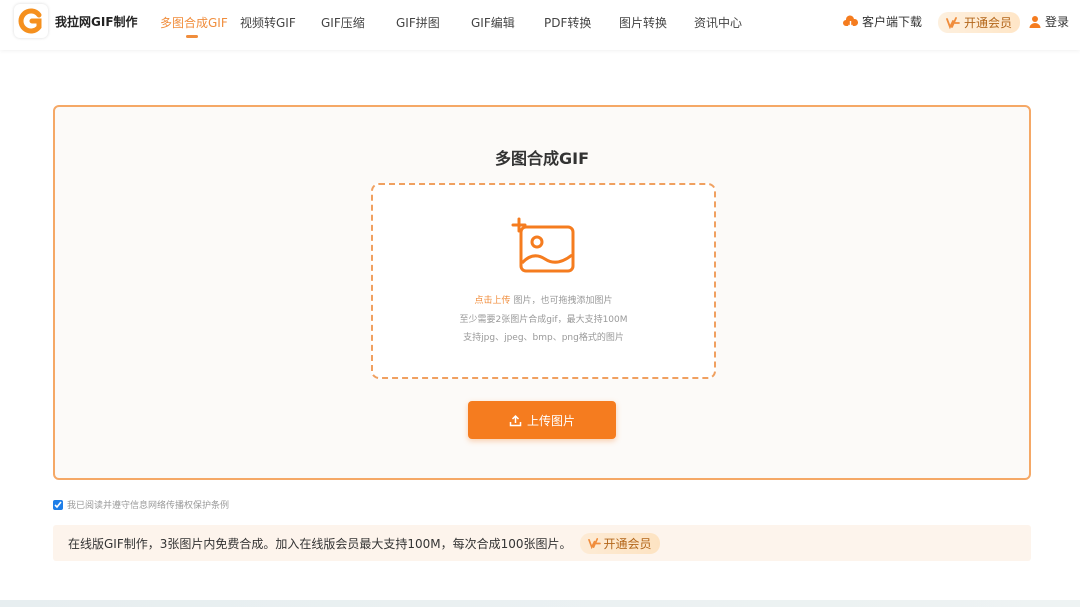  What do you see at coordinates (543, 320) in the screenshot?
I see `dropzone-hint-line2: 至少需要2张图片合成gif，最大支持100M` at bounding box center [543, 320].